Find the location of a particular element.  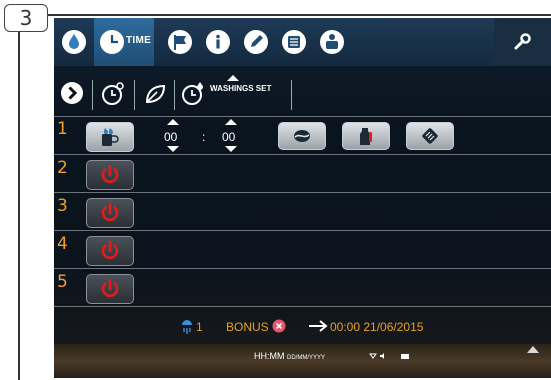

milk-bottle-icon is located at coordinates (366, 136).